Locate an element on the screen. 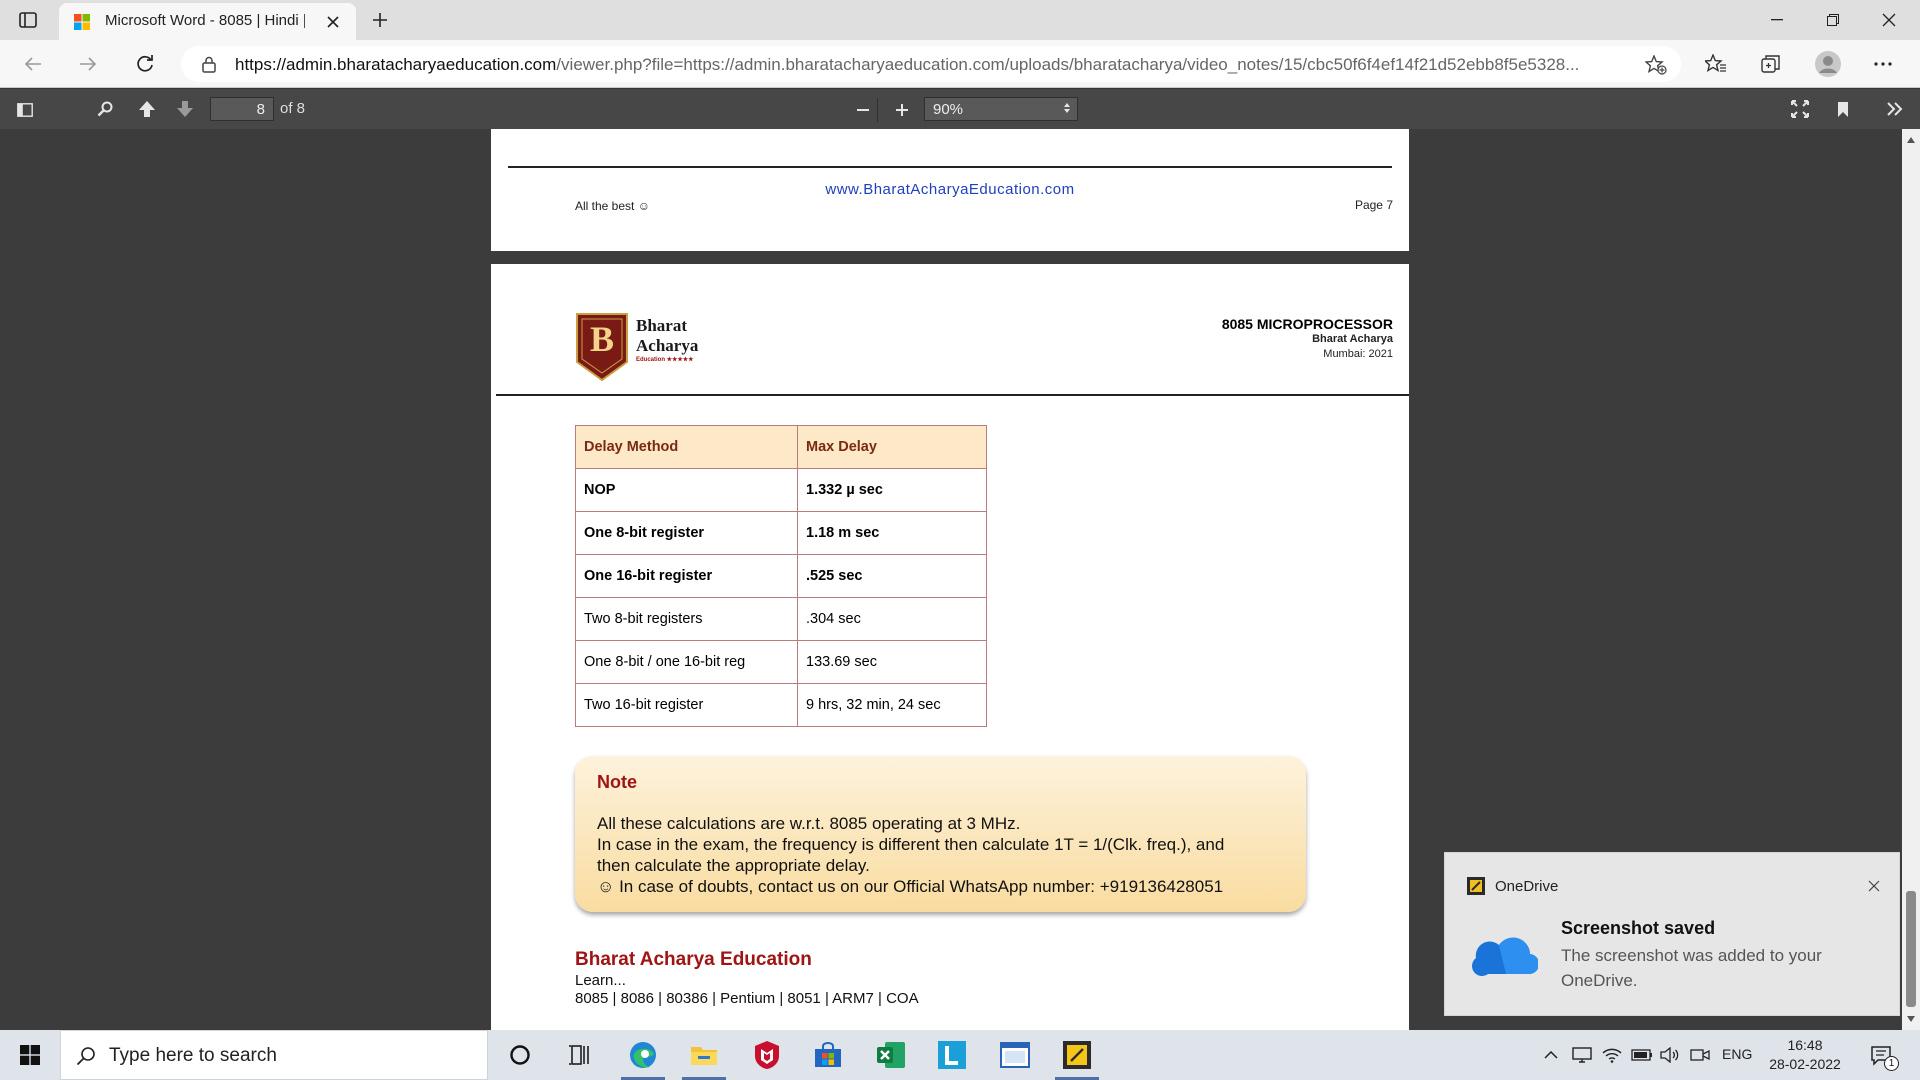  tab-title: Microsoft Word - 8085 | Hindi | D is located at coordinates (205, 20).